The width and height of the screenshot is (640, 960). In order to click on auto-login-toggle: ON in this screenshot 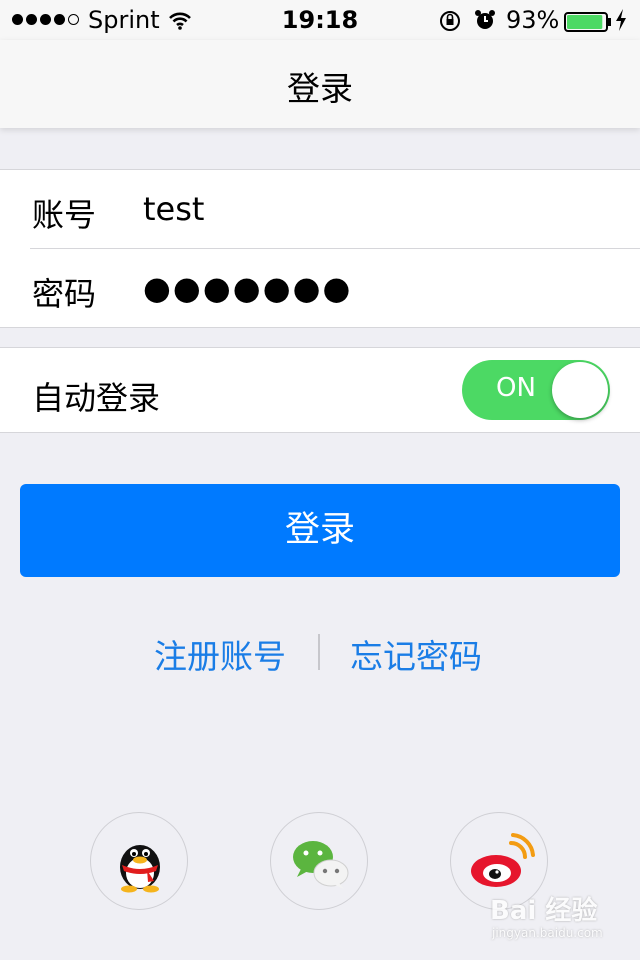, I will do `click(536, 390)`.